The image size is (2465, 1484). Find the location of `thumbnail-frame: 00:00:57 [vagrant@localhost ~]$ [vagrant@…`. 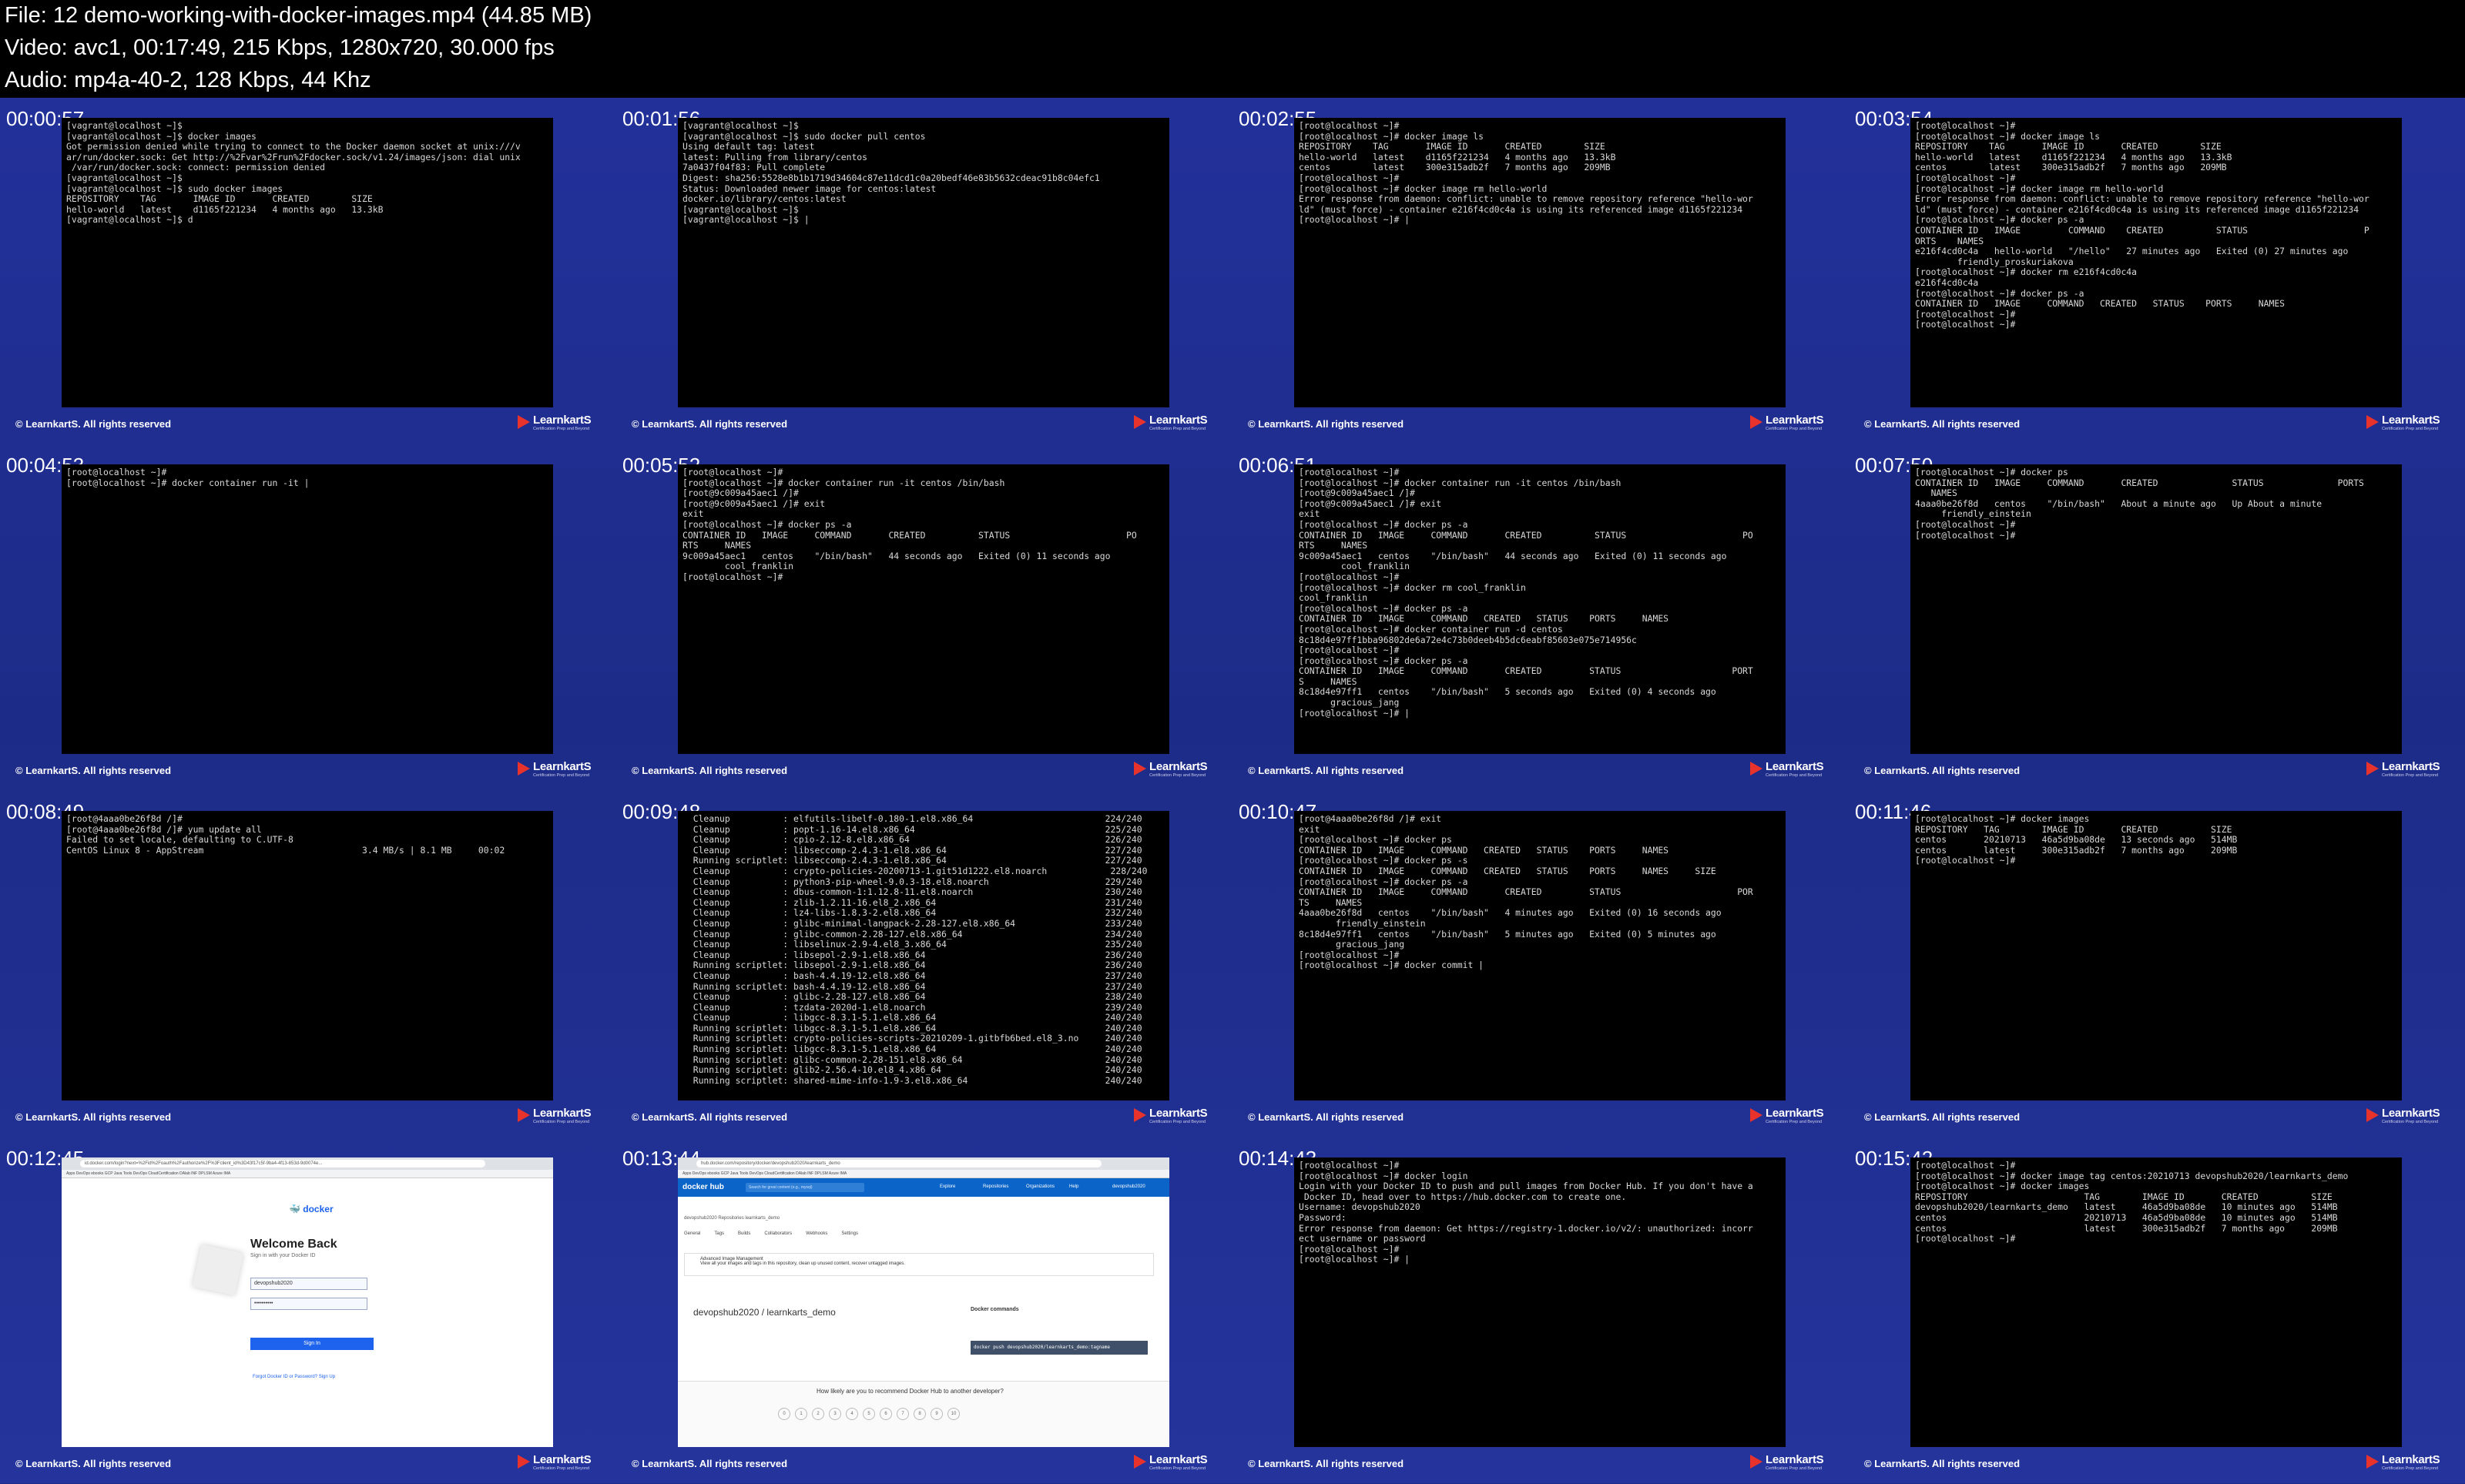

thumbnail-frame: 00:00:57 [vagrant@localhost ~]$ [vagrant@… is located at coordinates (308, 271).